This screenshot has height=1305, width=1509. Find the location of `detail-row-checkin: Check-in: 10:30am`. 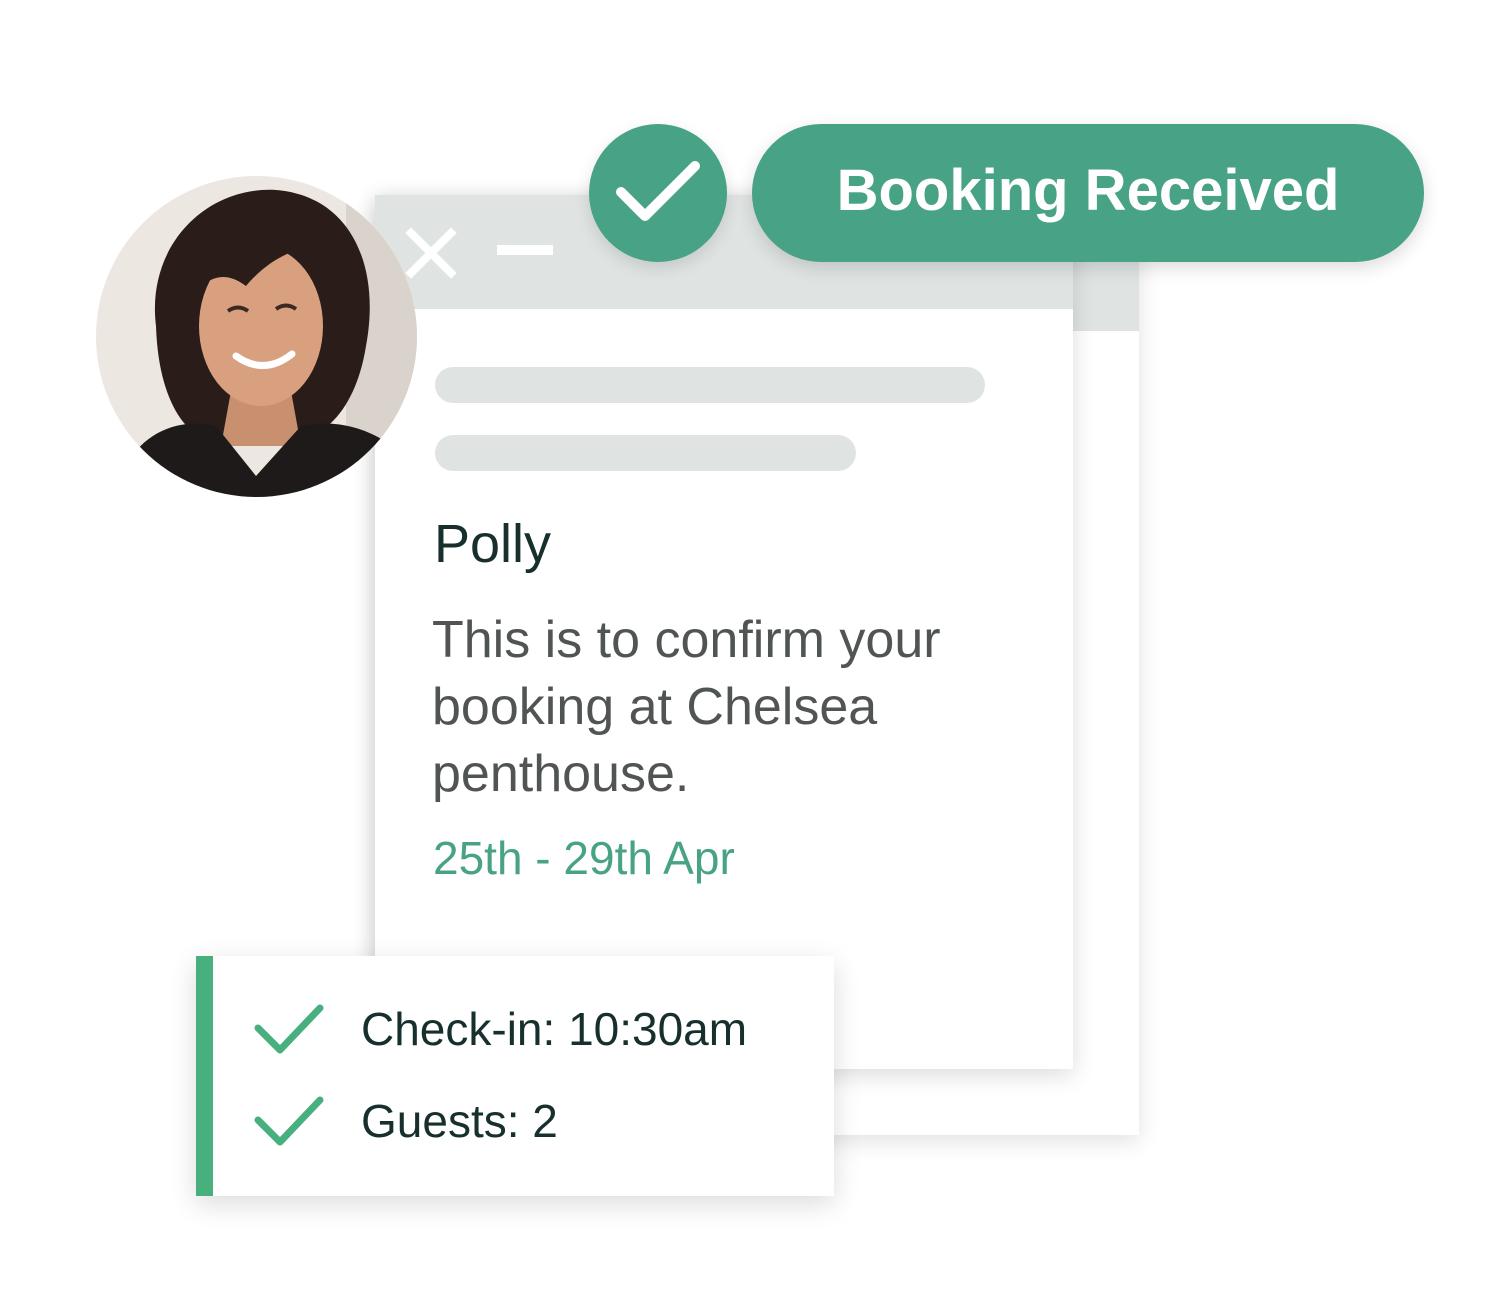

detail-row-checkin: Check-in: 10:30am is located at coordinates (534, 1030).